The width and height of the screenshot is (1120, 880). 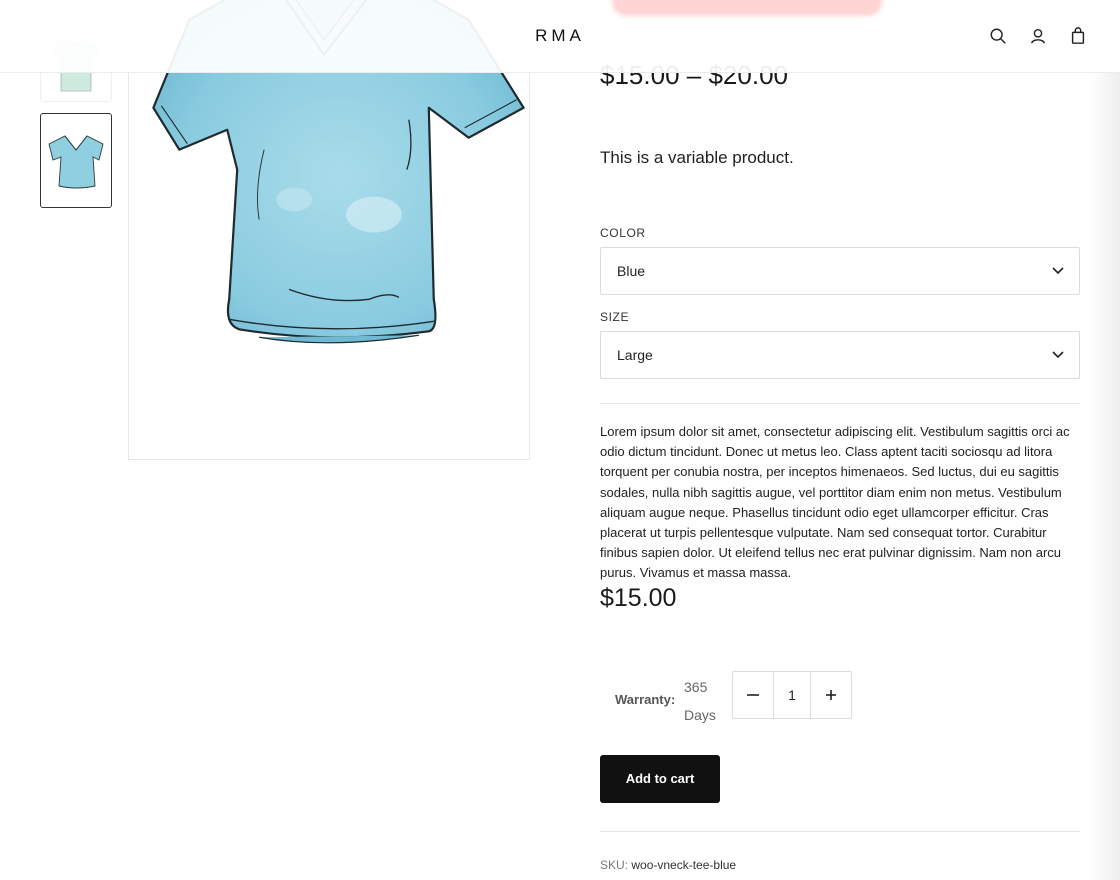 I want to click on warranty-label: Warranty:, so click(x=645, y=699).